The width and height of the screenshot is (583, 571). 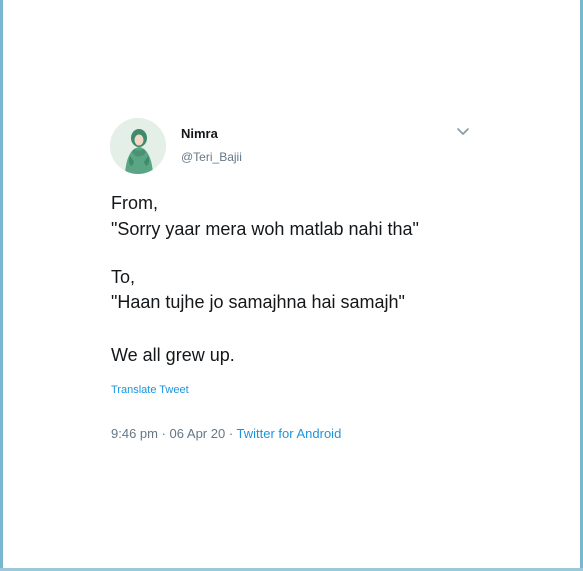 What do you see at coordinates (289, 433) in the screenshot?
I see `tweet-source-link: Twitter for Android` at bounding box center [289, 433].